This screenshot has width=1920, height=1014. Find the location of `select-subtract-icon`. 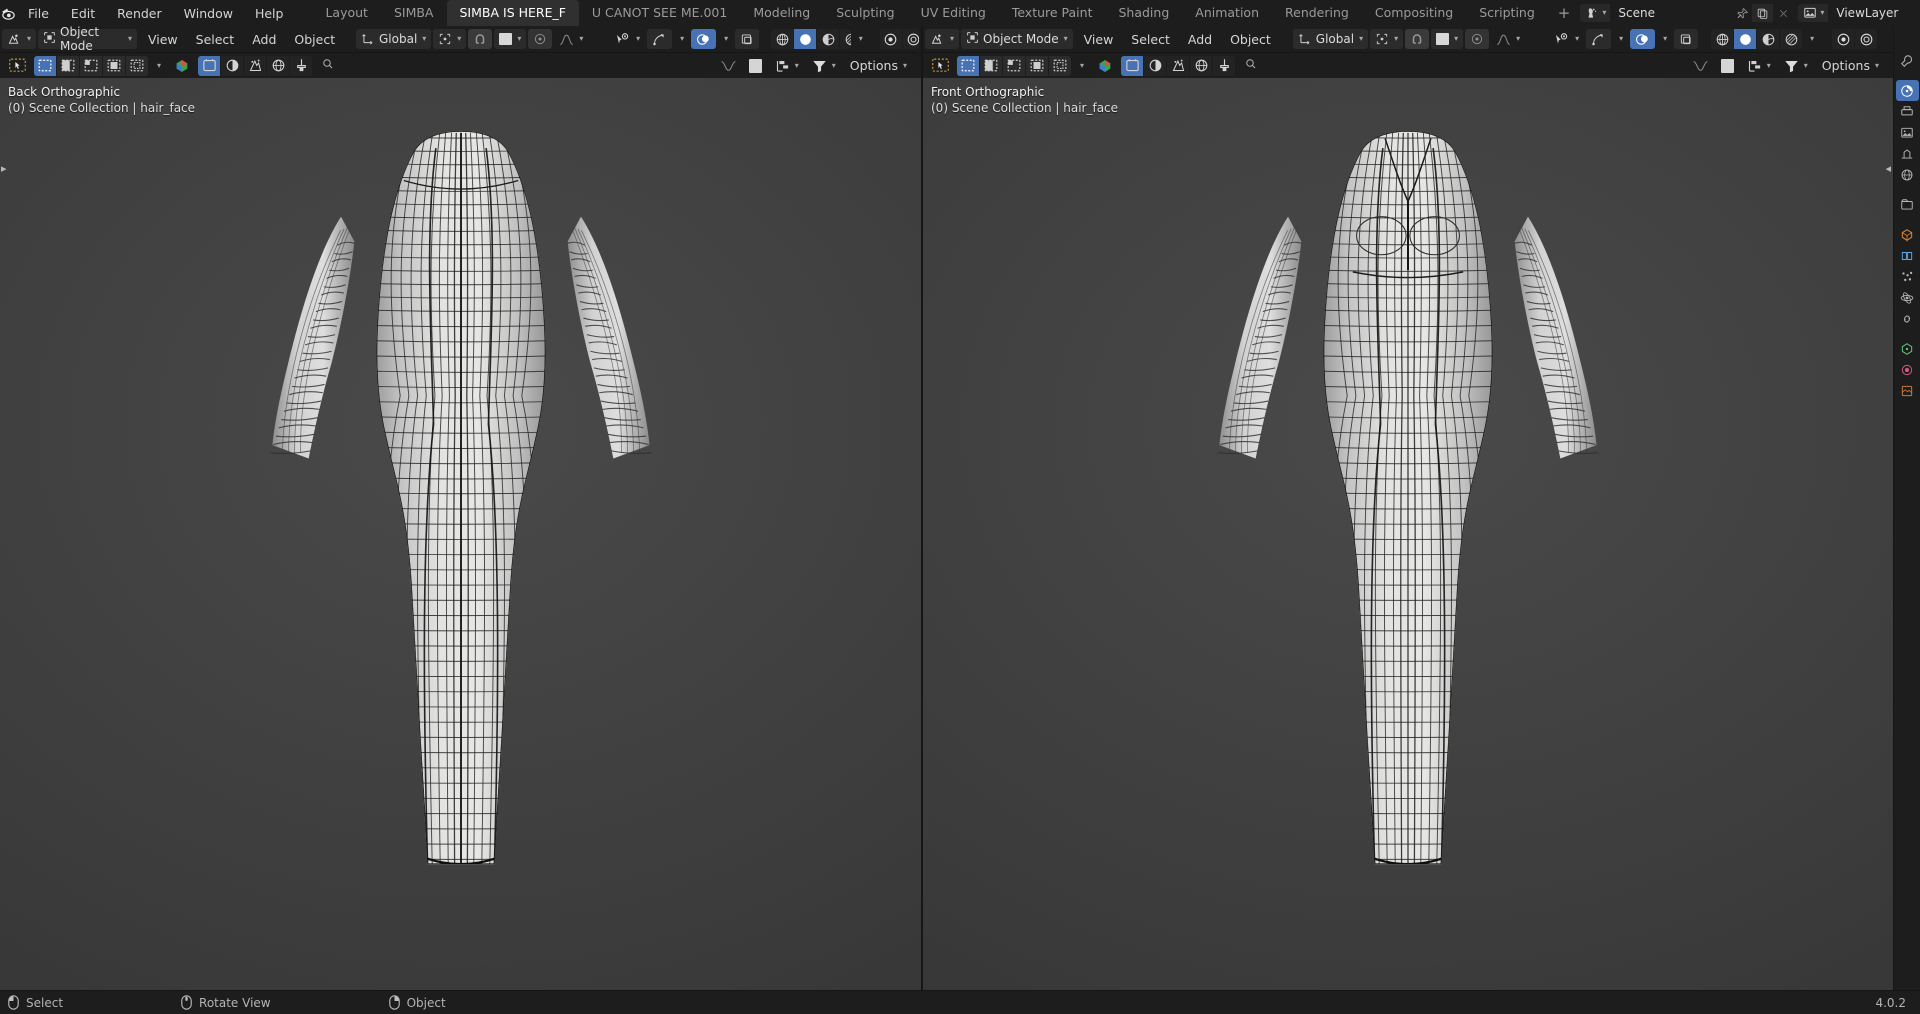

select-subtract-icon is located at coordinates (91, 65).